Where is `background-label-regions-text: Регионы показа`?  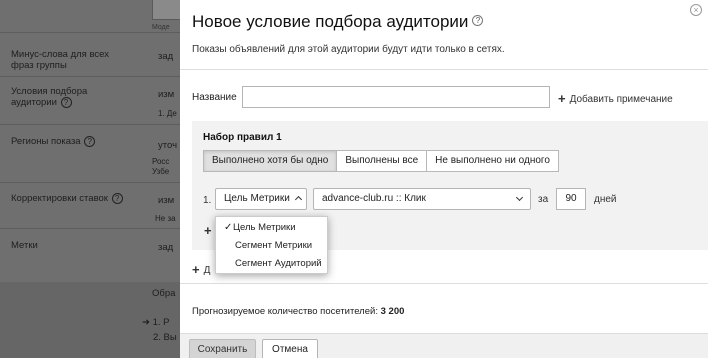
background-label-regions-text: Регионы показа is located at coordinates (46, 141).